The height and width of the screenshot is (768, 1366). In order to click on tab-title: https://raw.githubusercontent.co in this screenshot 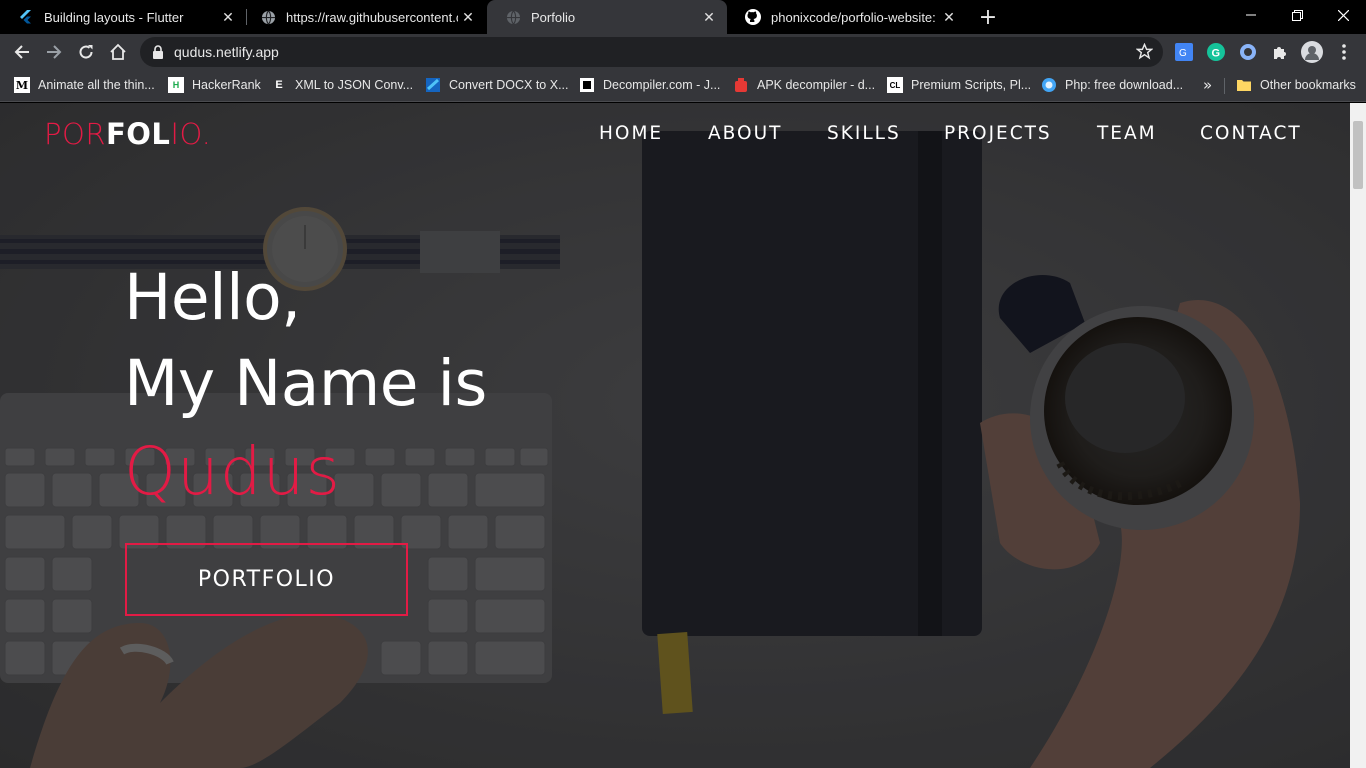, I will do `click(372, 17)`.